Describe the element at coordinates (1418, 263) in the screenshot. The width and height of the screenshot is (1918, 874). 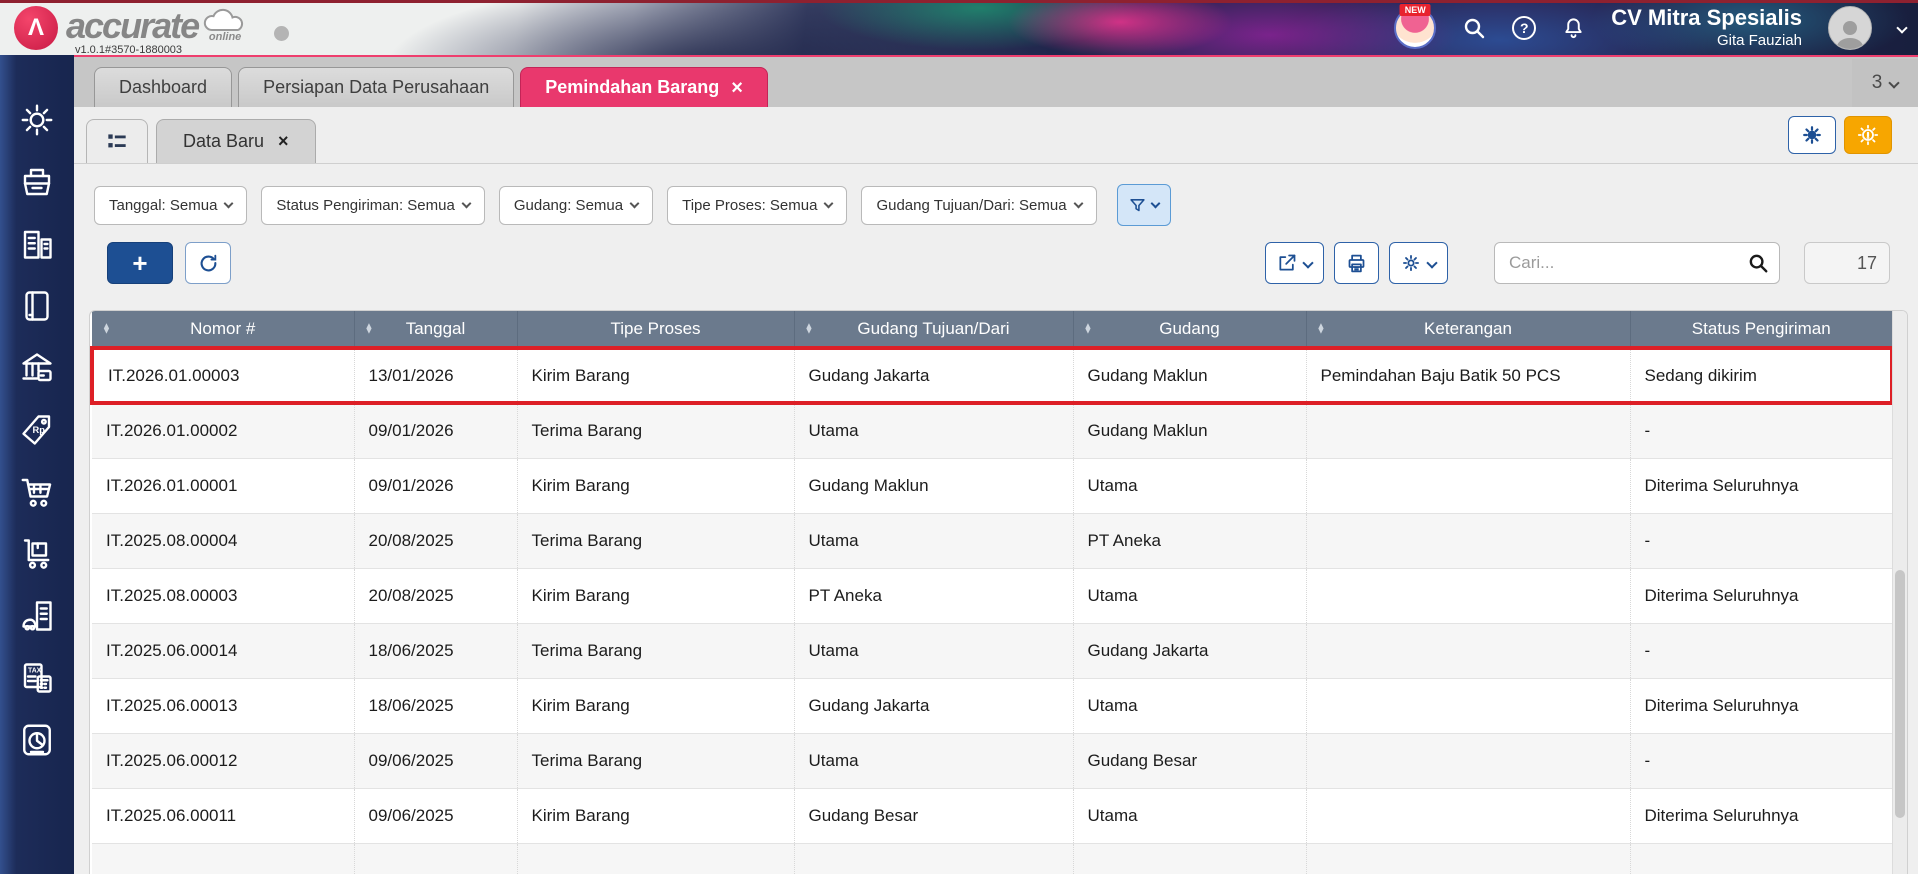
I see `table-settings-button` at that location.